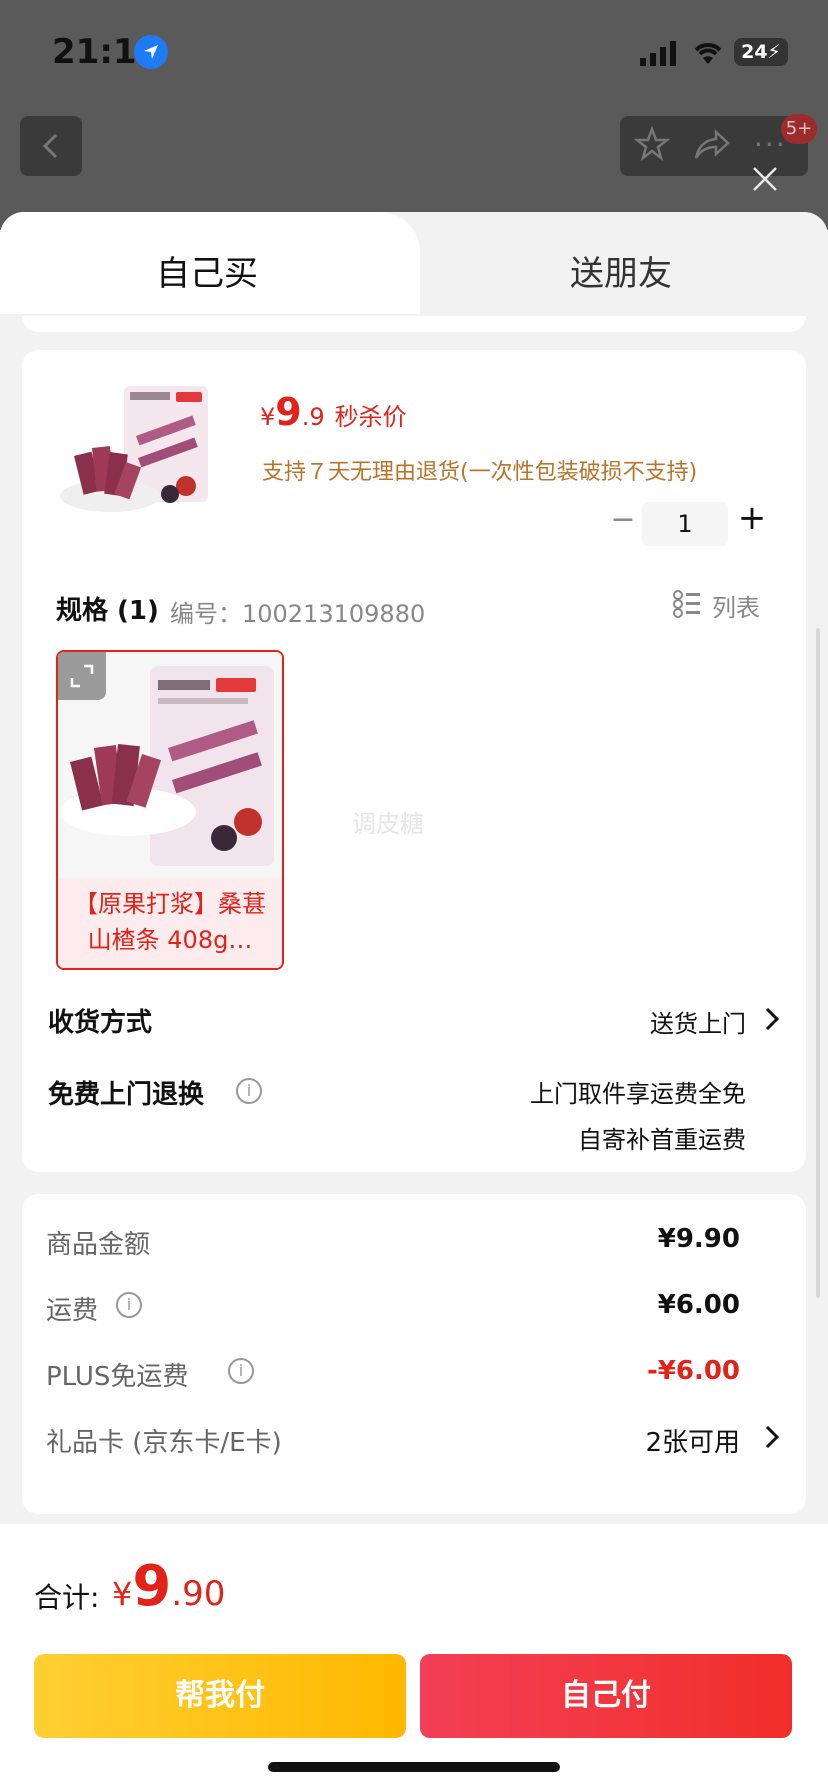 This screenshot has height=1792, width=828. Describe the element at coordinates (480, 472) in the screenshot. I see `return-policy-note: 支持７天无理由退货(一次性包装破损不支持)` at that location.